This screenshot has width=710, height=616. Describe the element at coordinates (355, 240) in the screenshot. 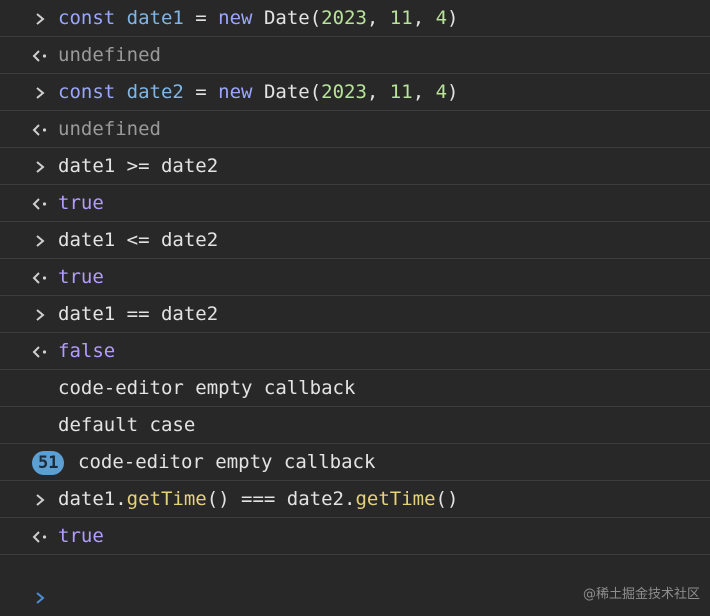

I see `console-input-row: date1 <= date2` at that location.